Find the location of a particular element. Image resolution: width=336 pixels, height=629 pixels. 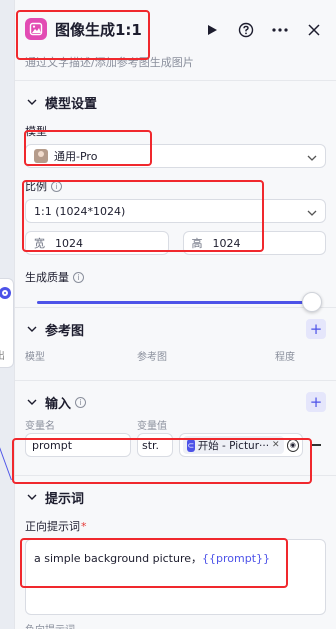

section-title: 模型设置 is located at coordinates (71, 104).